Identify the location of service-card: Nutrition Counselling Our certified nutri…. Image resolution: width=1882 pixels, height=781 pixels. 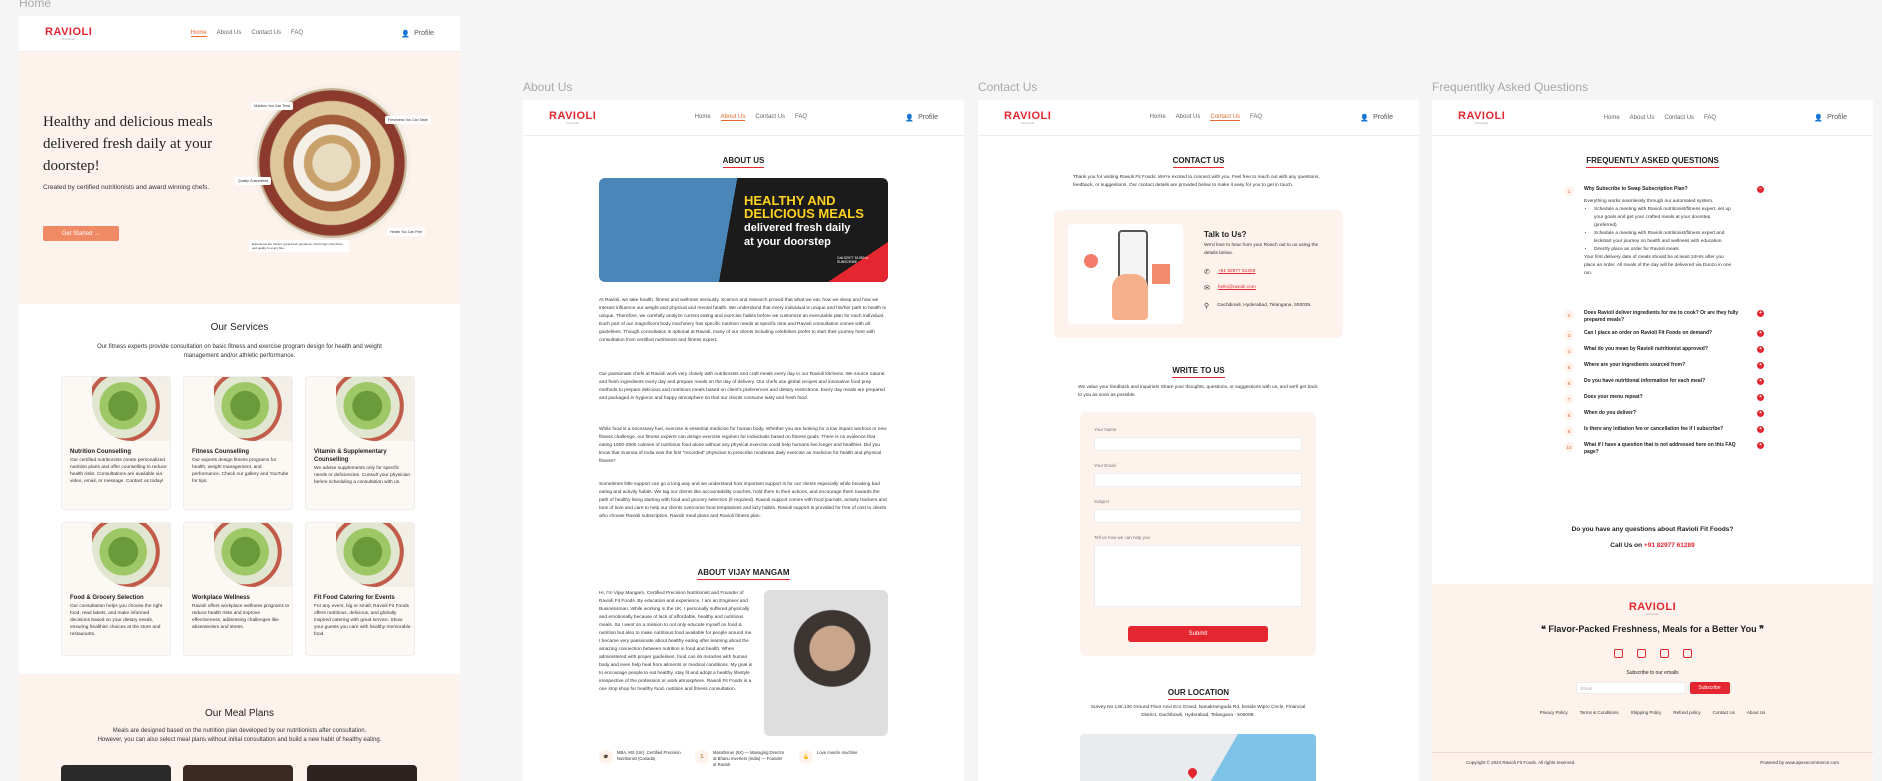
(116, 443).